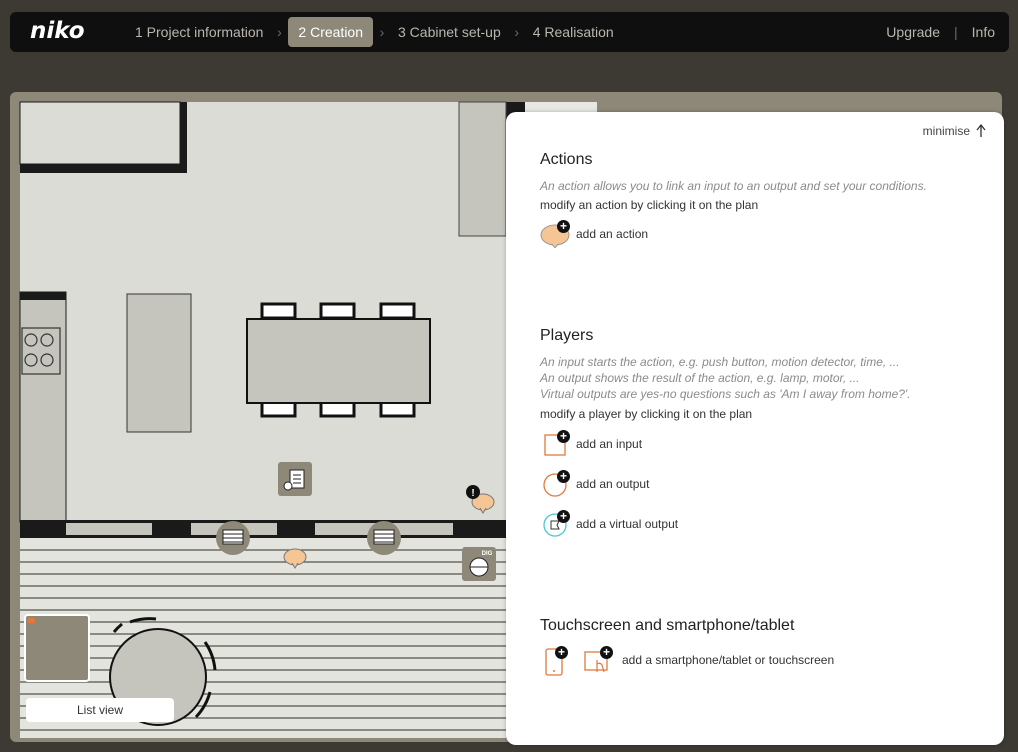 This screenshot has width=1018, height=752. What do you see at coordinates (100, 133) in the screenshot?
I see `room-upper` at bounding box center [100, 133].